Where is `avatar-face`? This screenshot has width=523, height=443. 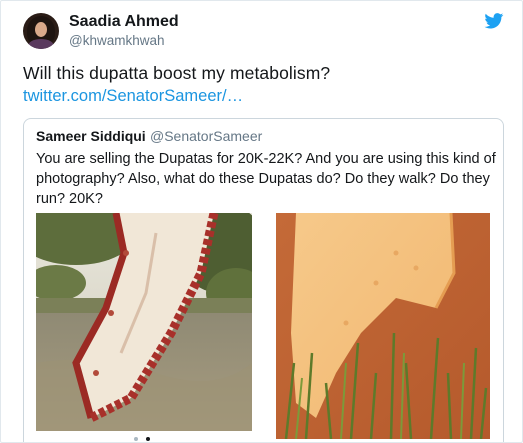
avatar-face is located at coordinates (41, 29).